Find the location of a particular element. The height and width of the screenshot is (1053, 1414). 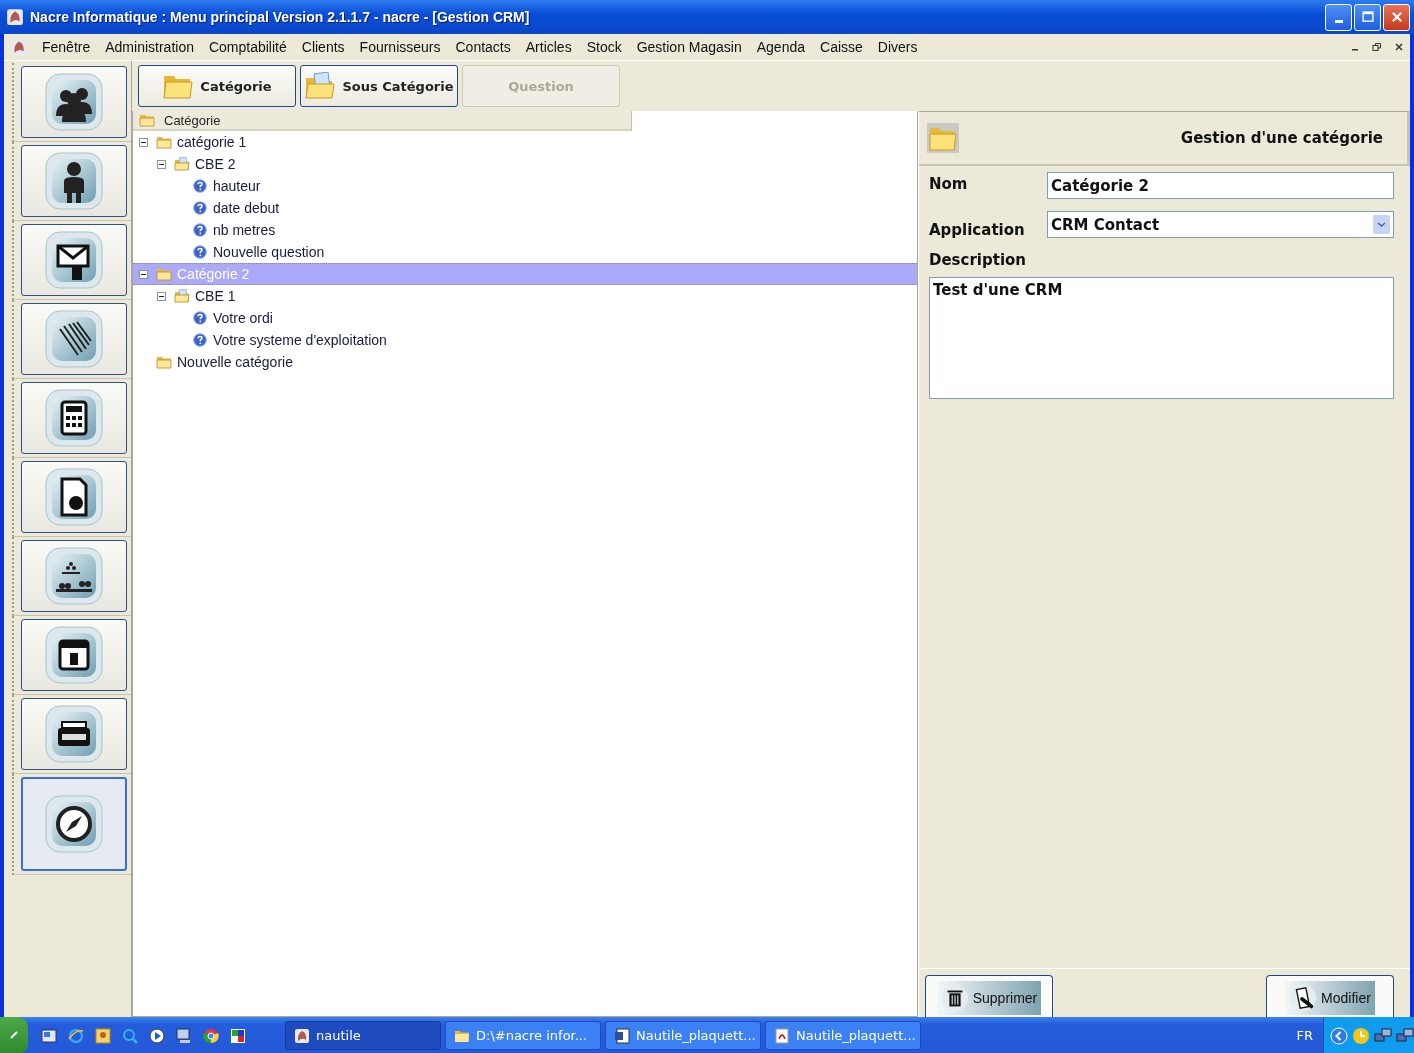

application-dropdown: CRM Contact is located at coordinates (1220, 224).